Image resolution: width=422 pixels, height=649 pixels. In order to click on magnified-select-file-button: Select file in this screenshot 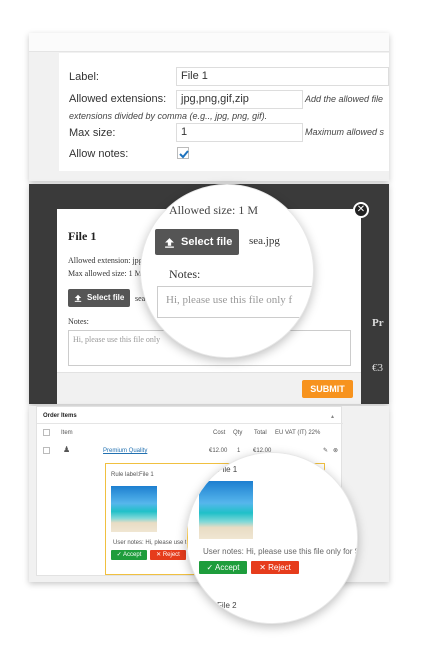, I will do `click(197, 242)`.